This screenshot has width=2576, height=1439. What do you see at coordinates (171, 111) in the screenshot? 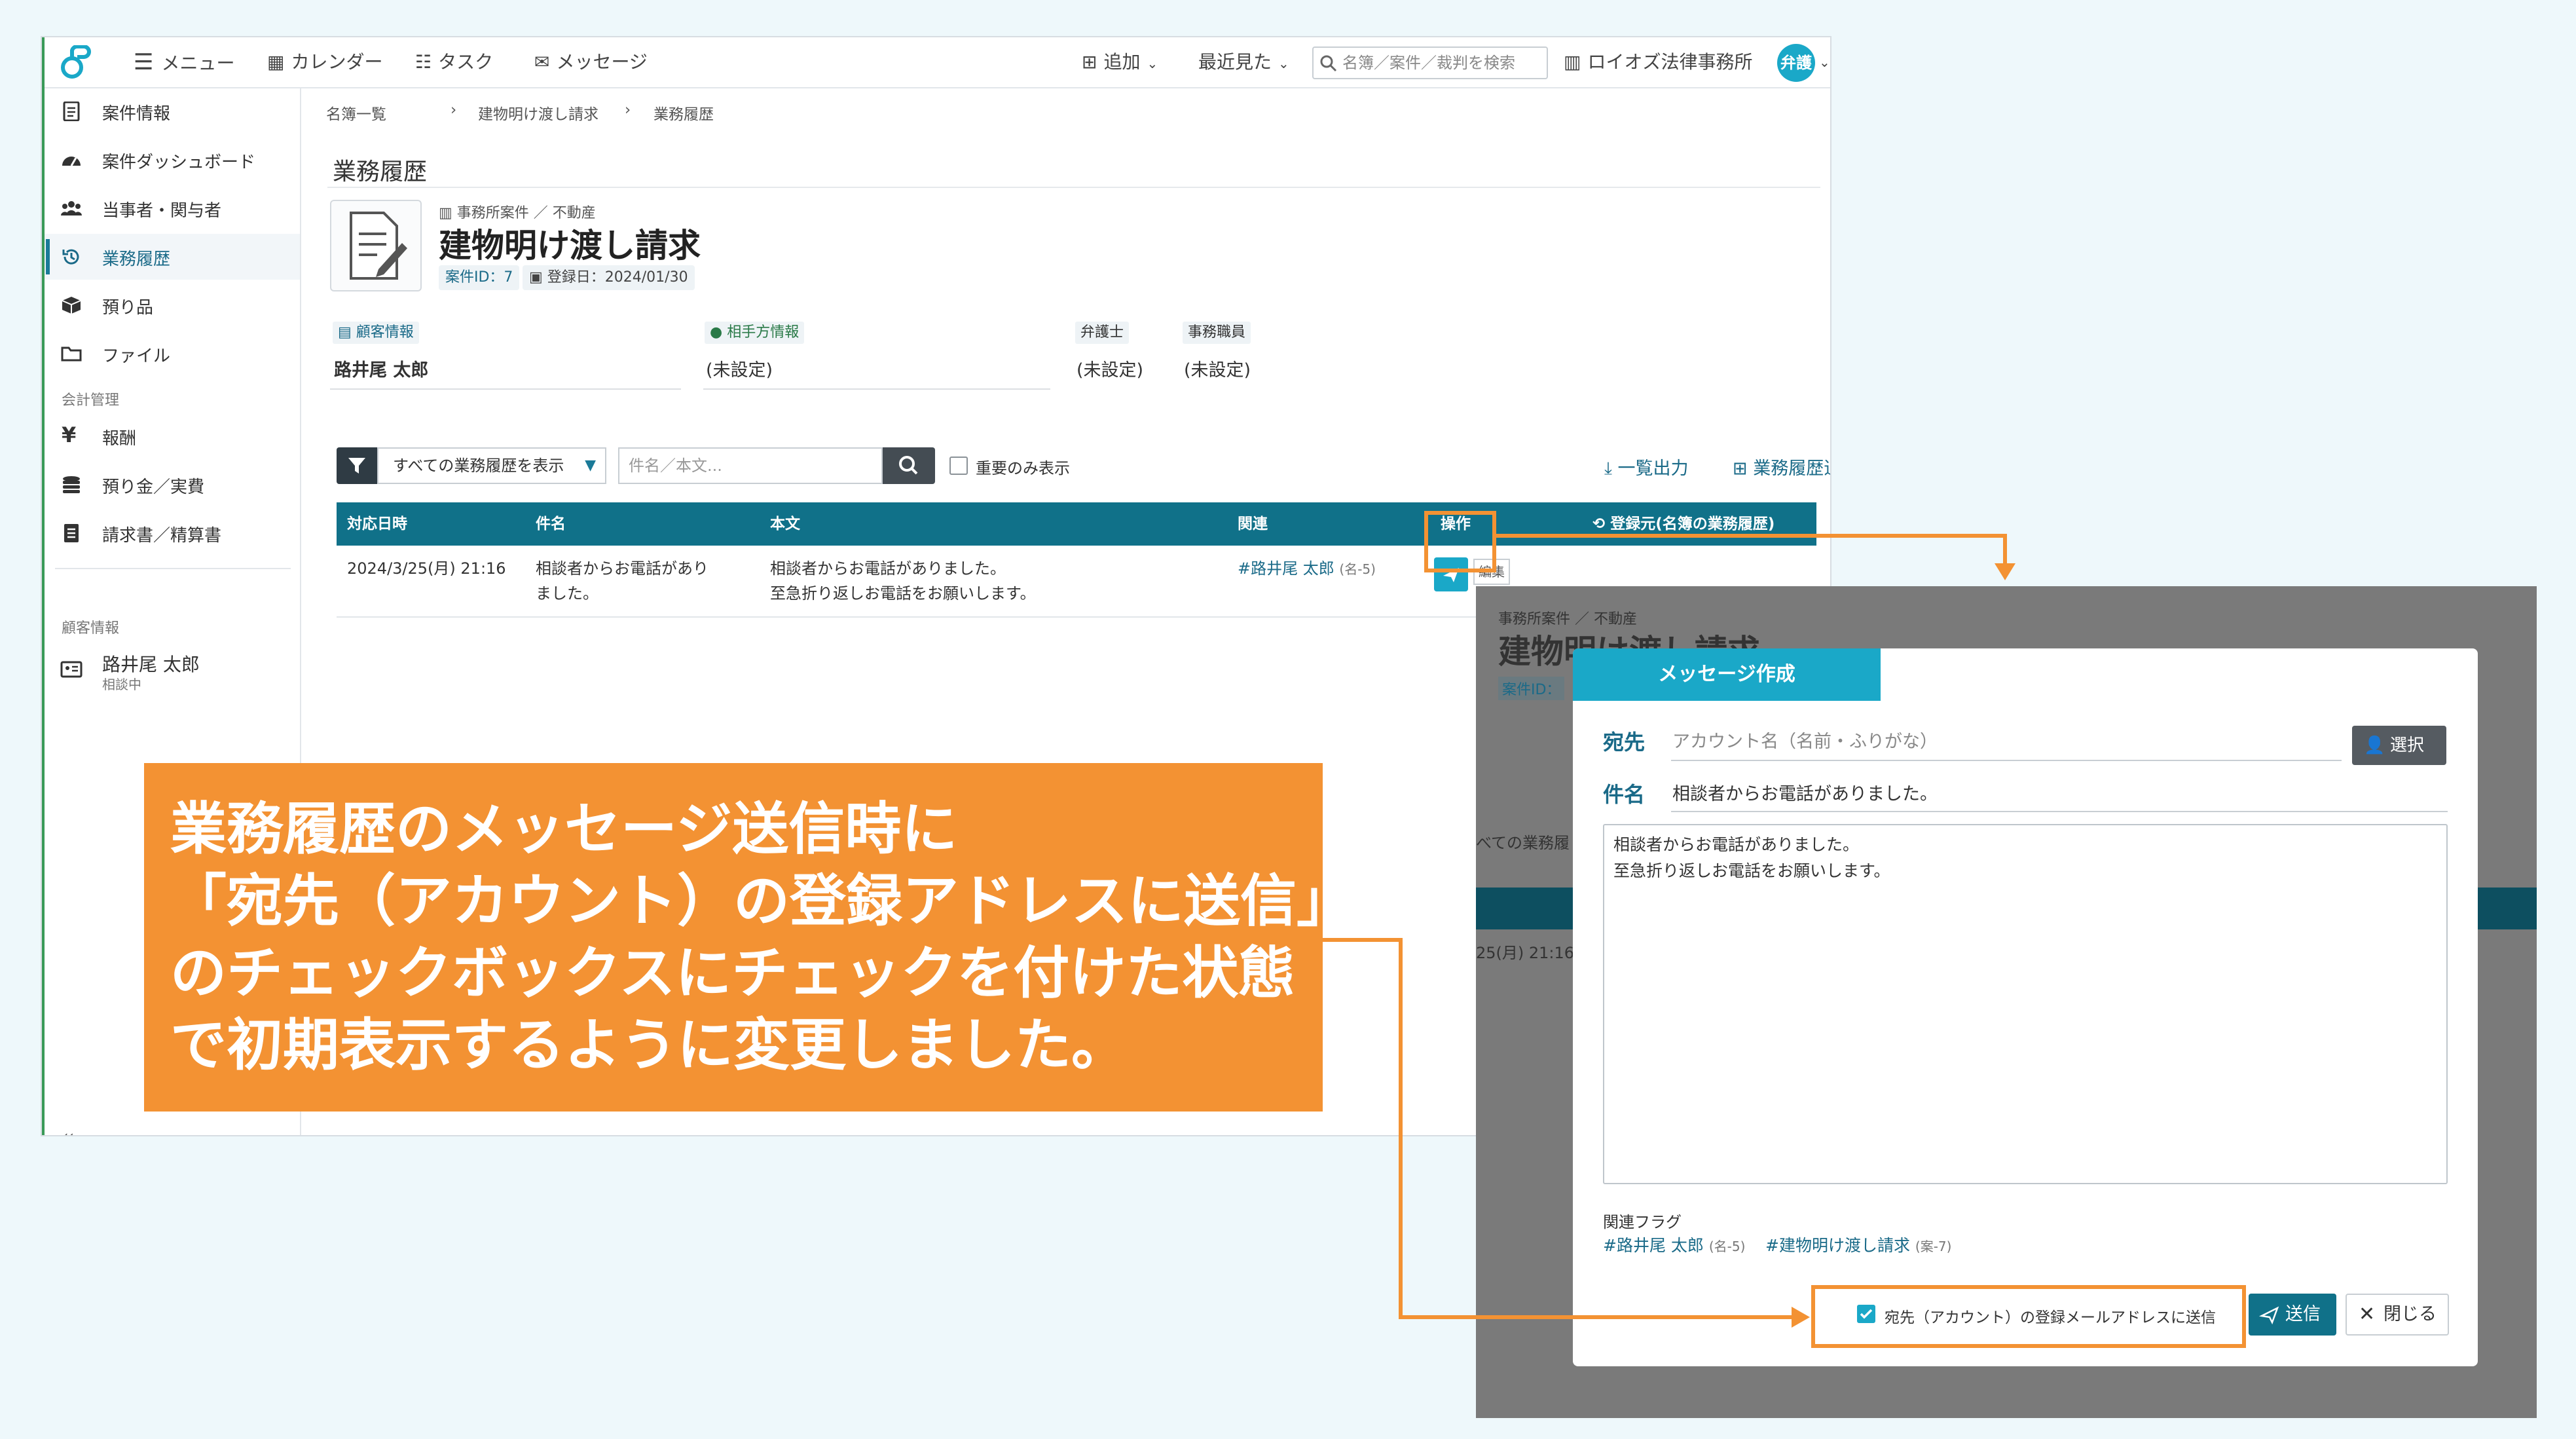
I see `sidebar-item-case-info: 案件情報` at bounding box center [171, 111].